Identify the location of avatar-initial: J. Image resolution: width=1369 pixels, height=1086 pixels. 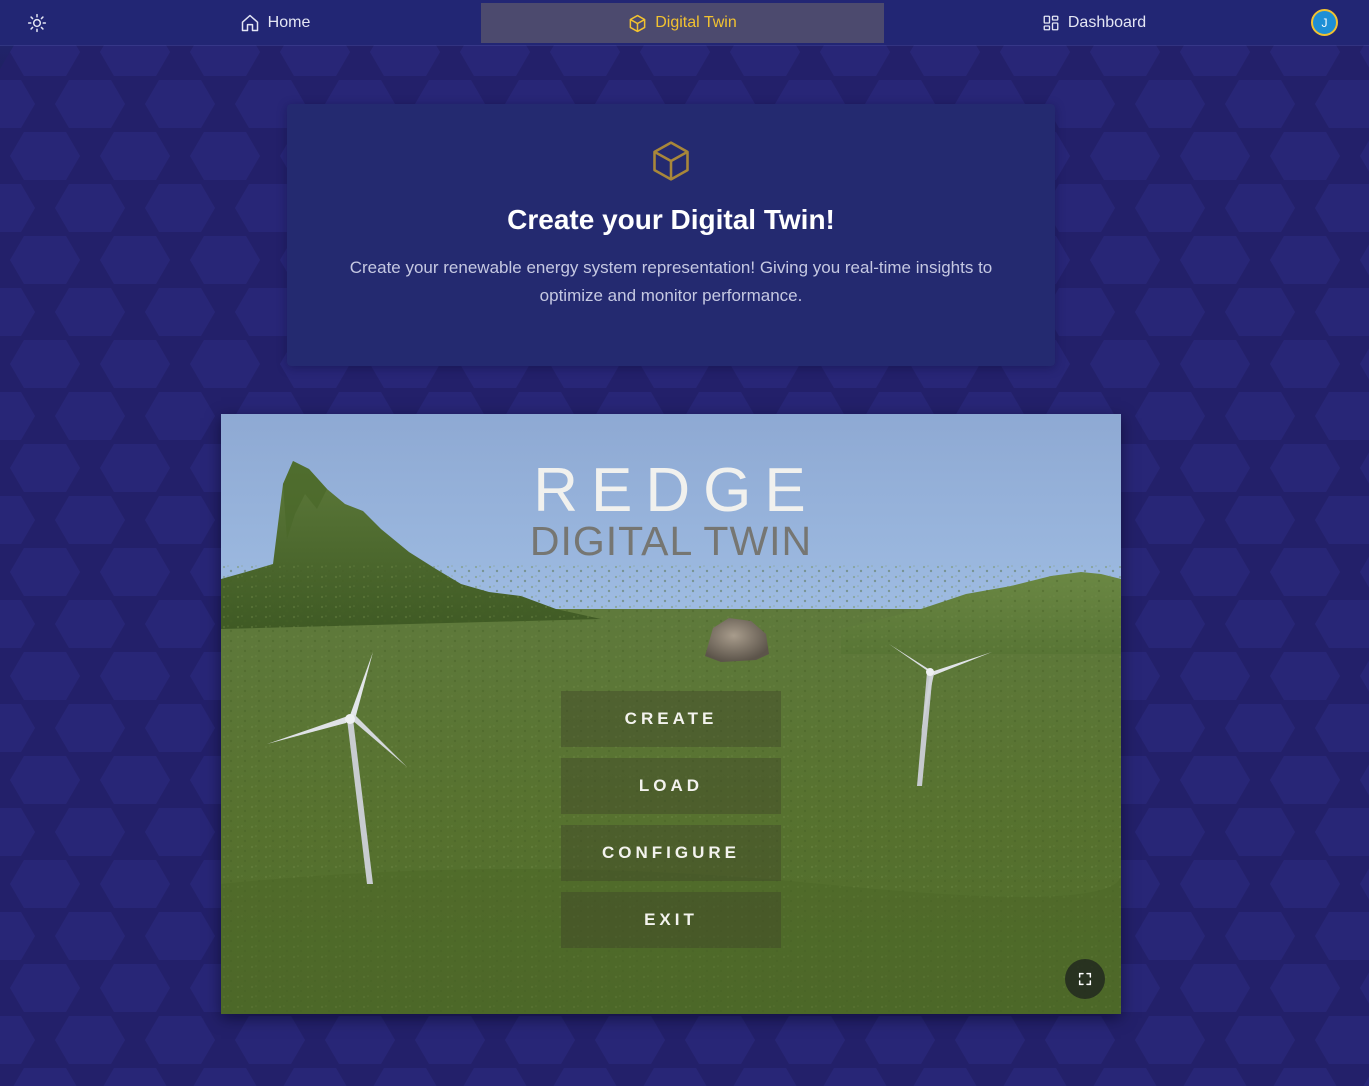
(1324, 22).